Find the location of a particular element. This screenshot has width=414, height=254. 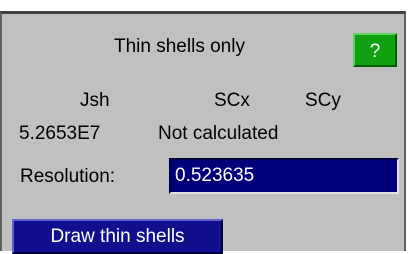

help-button: ? is located at coordinates (375, 50).